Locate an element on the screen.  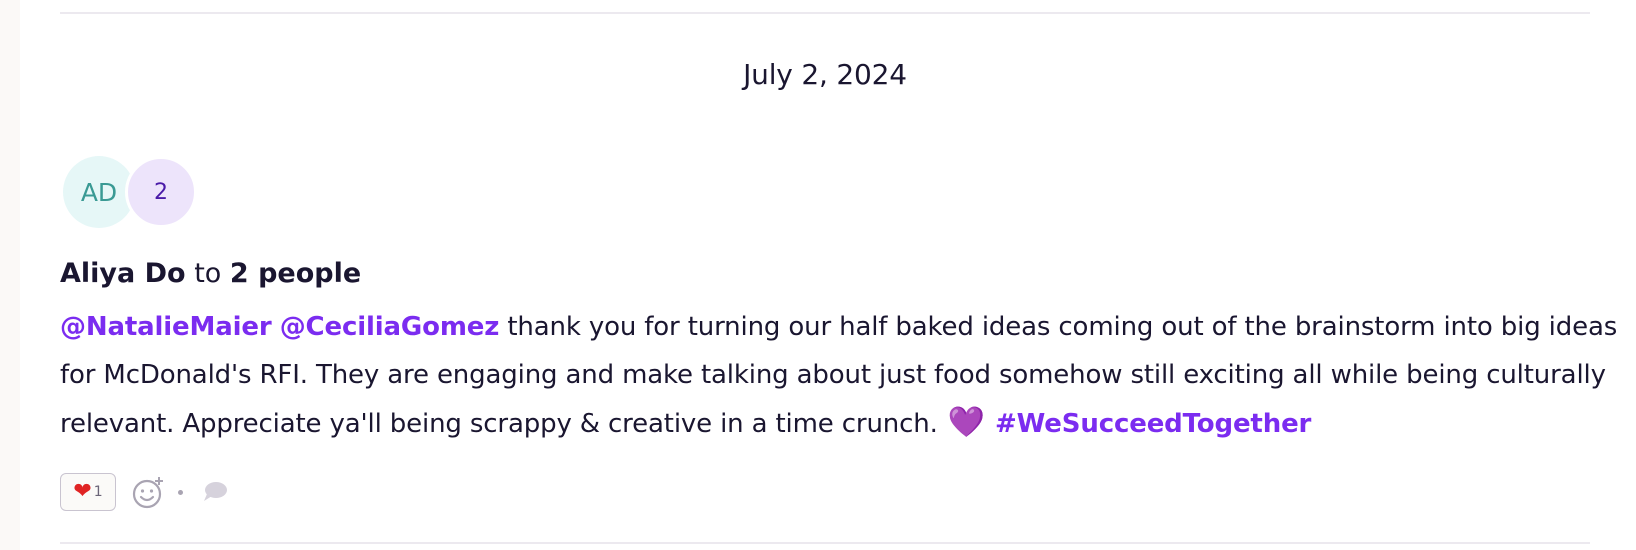
heart-icon: ❤ is located at coordinates (82, 491).